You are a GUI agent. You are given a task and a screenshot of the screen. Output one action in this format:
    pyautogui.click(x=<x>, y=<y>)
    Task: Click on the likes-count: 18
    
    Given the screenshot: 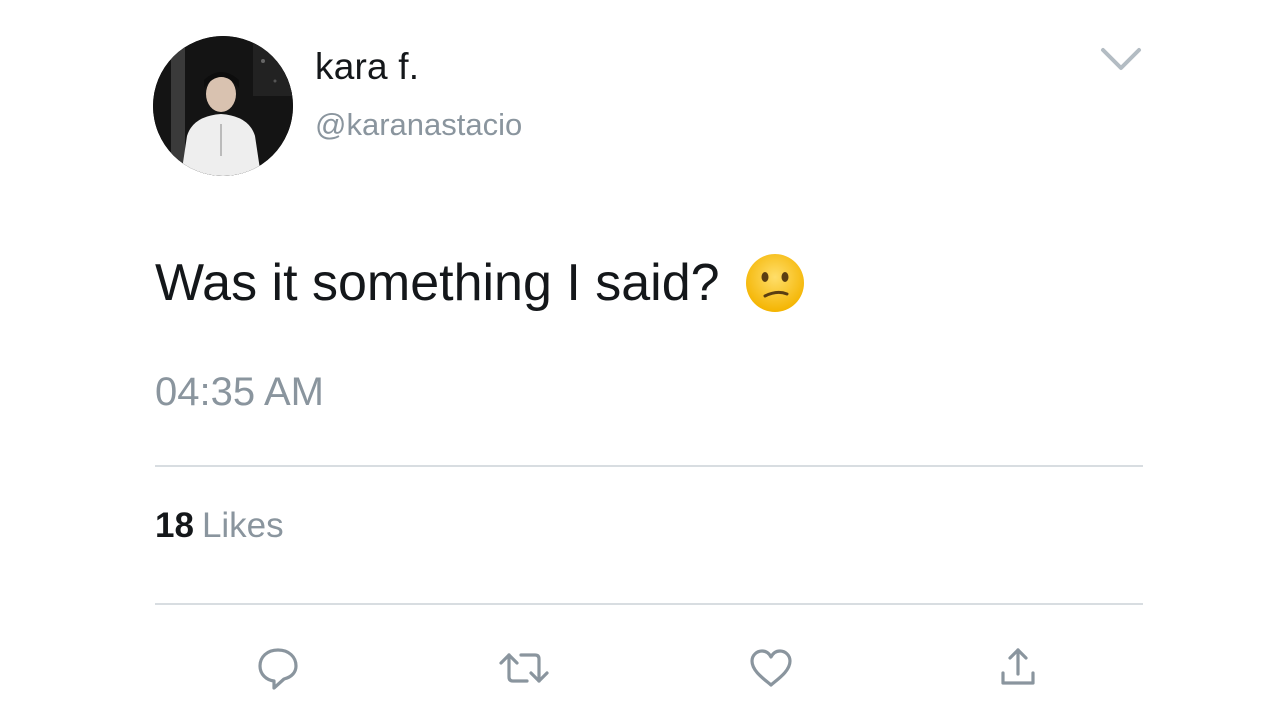 What is the action you would take?
    pyautogui.click(x=174, y=525)
    